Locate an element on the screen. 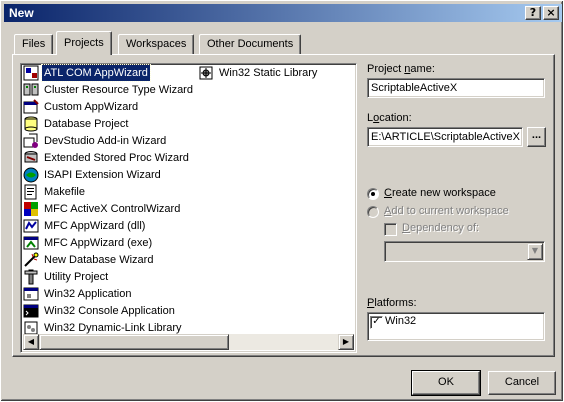  project-type-label: MFC AppWizard (dll) is located at coordinates (95, 226).